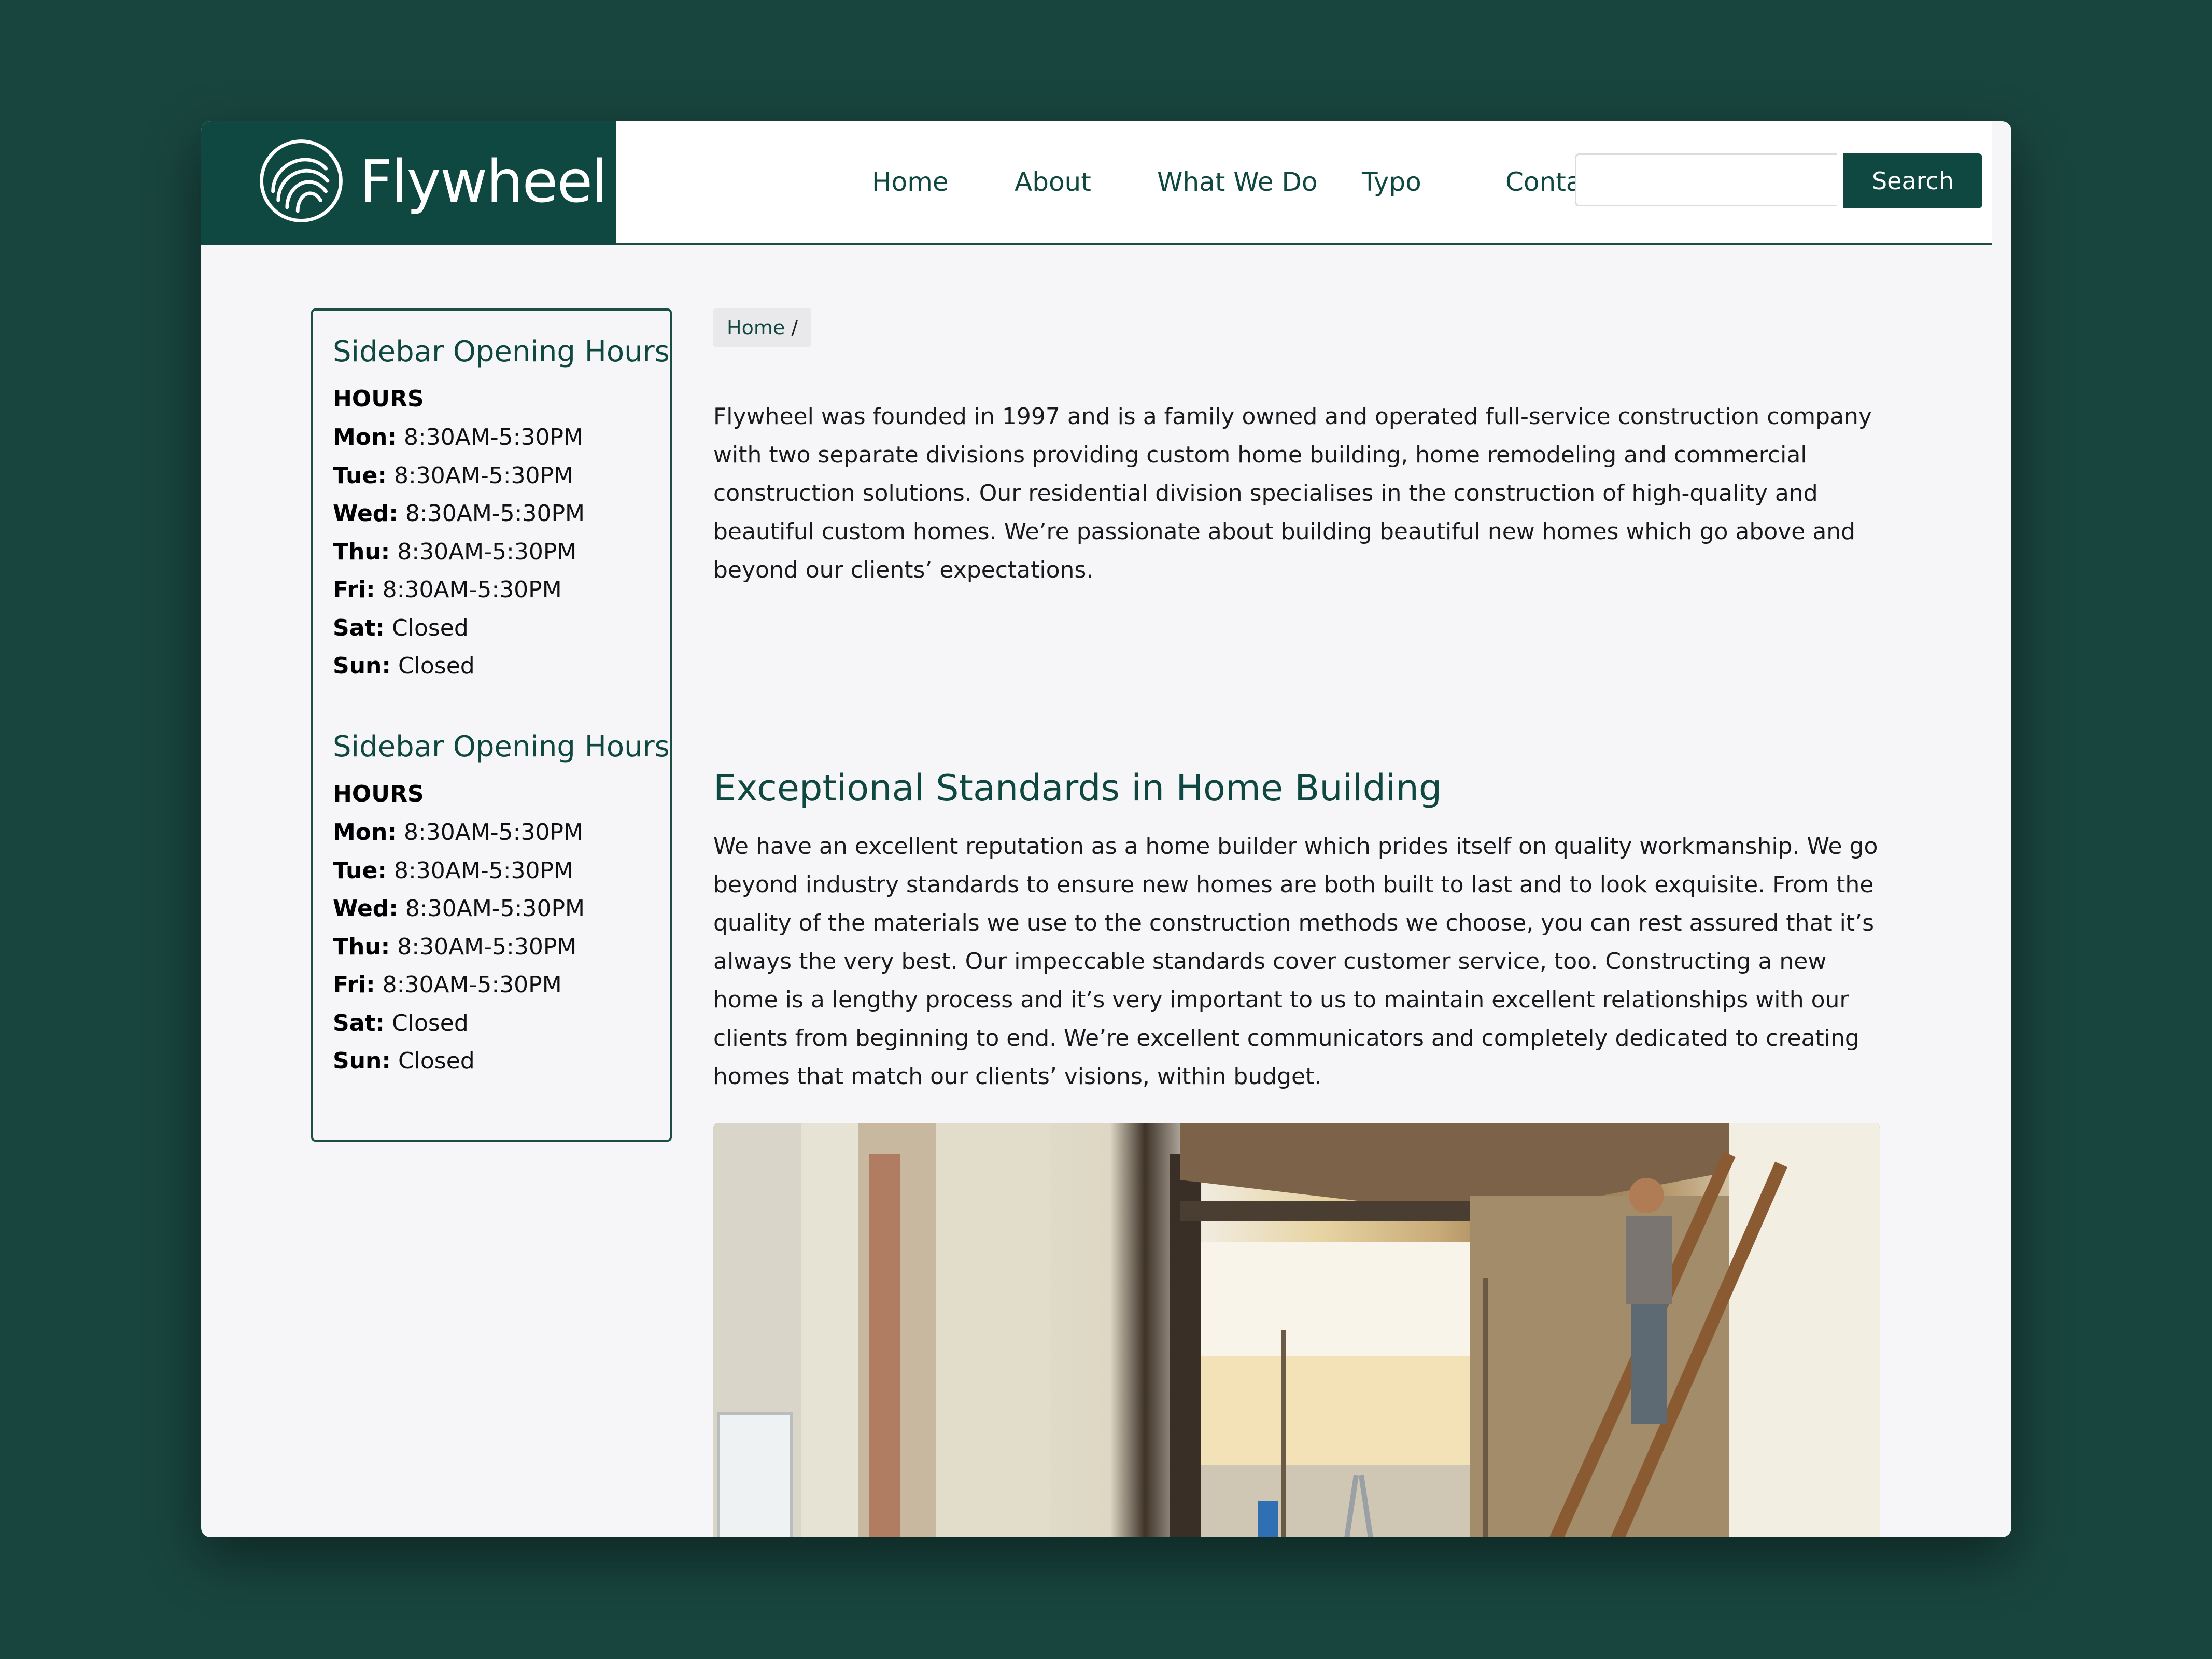  I want to click on construction-photo, so click(1296, 1330).